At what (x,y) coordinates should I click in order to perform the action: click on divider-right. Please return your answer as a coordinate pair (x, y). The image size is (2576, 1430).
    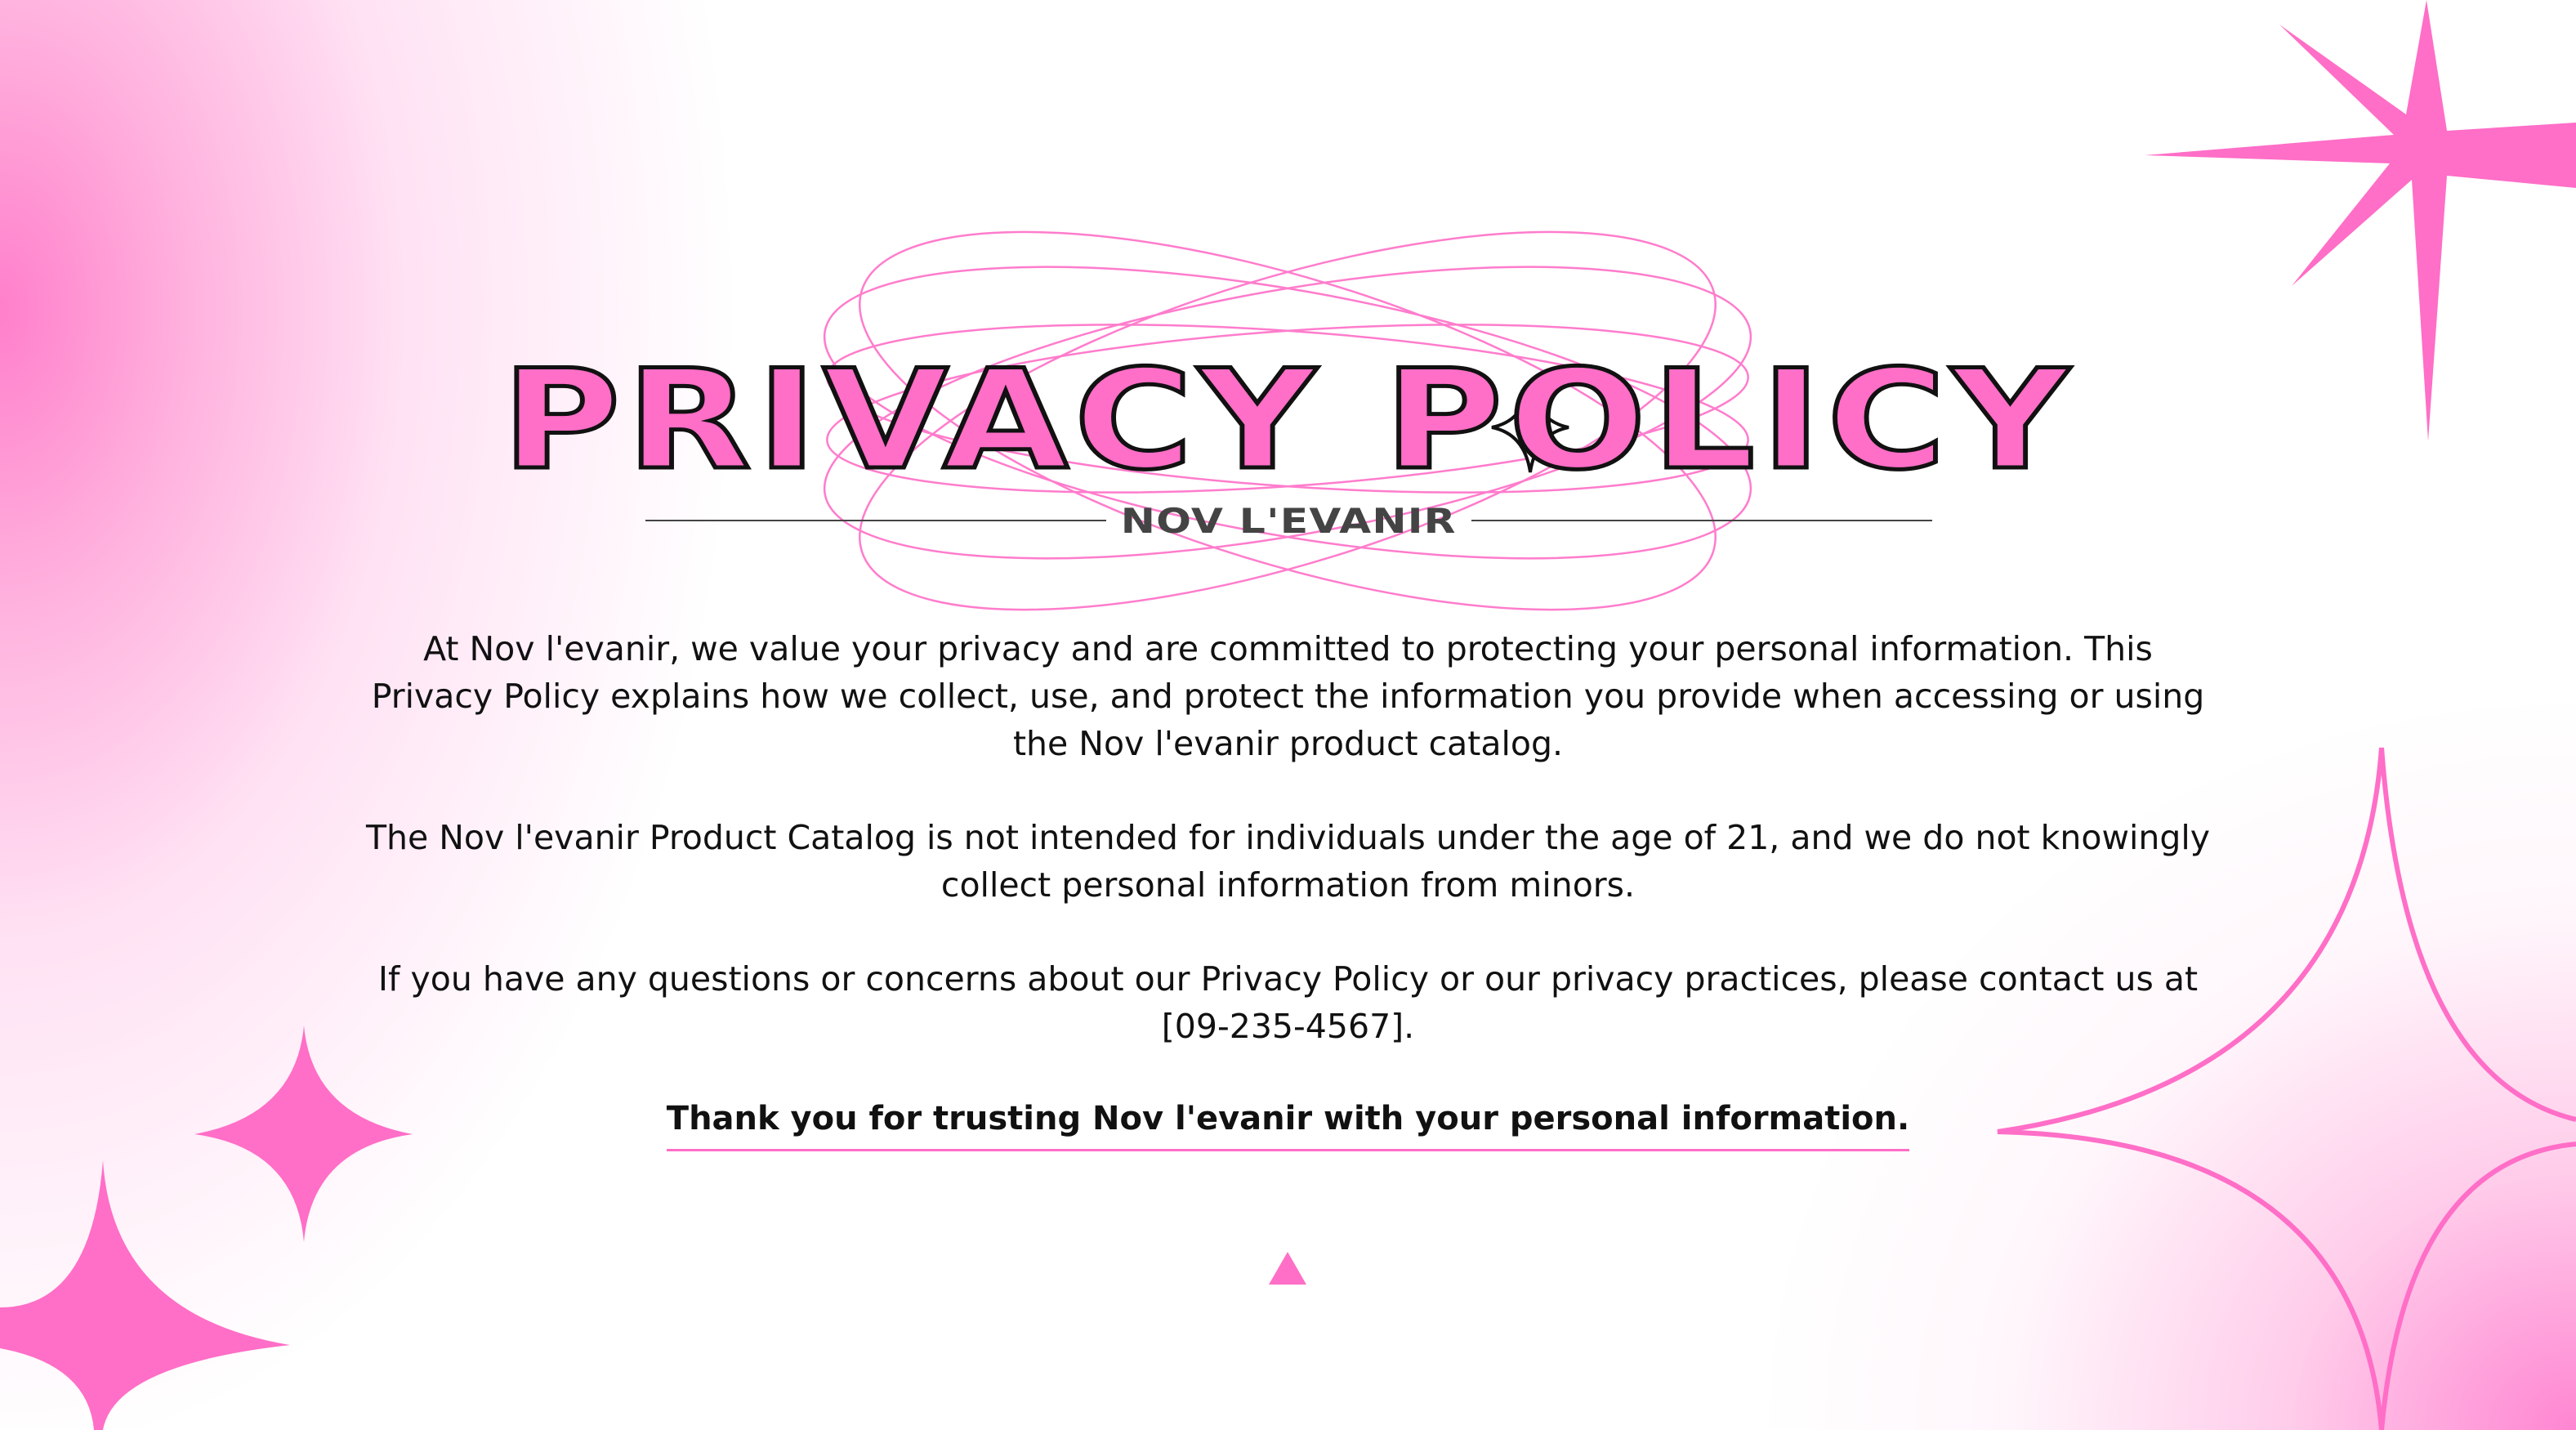
    Looking at the image, I should click on (1702, 520).